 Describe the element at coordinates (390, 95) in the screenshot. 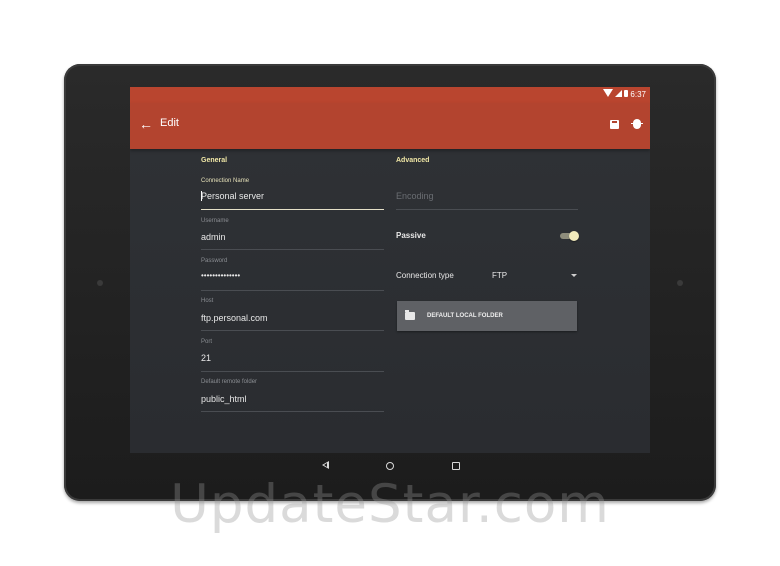

I see `status-bar: 6:37` at that location.